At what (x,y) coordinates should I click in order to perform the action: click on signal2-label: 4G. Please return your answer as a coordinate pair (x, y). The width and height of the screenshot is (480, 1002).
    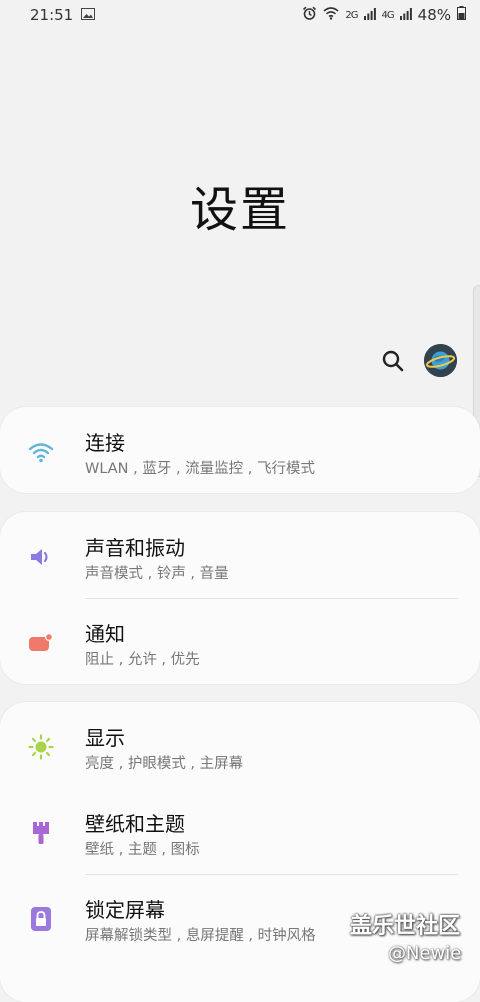
    Looking at the image, I should click on (388, 15).